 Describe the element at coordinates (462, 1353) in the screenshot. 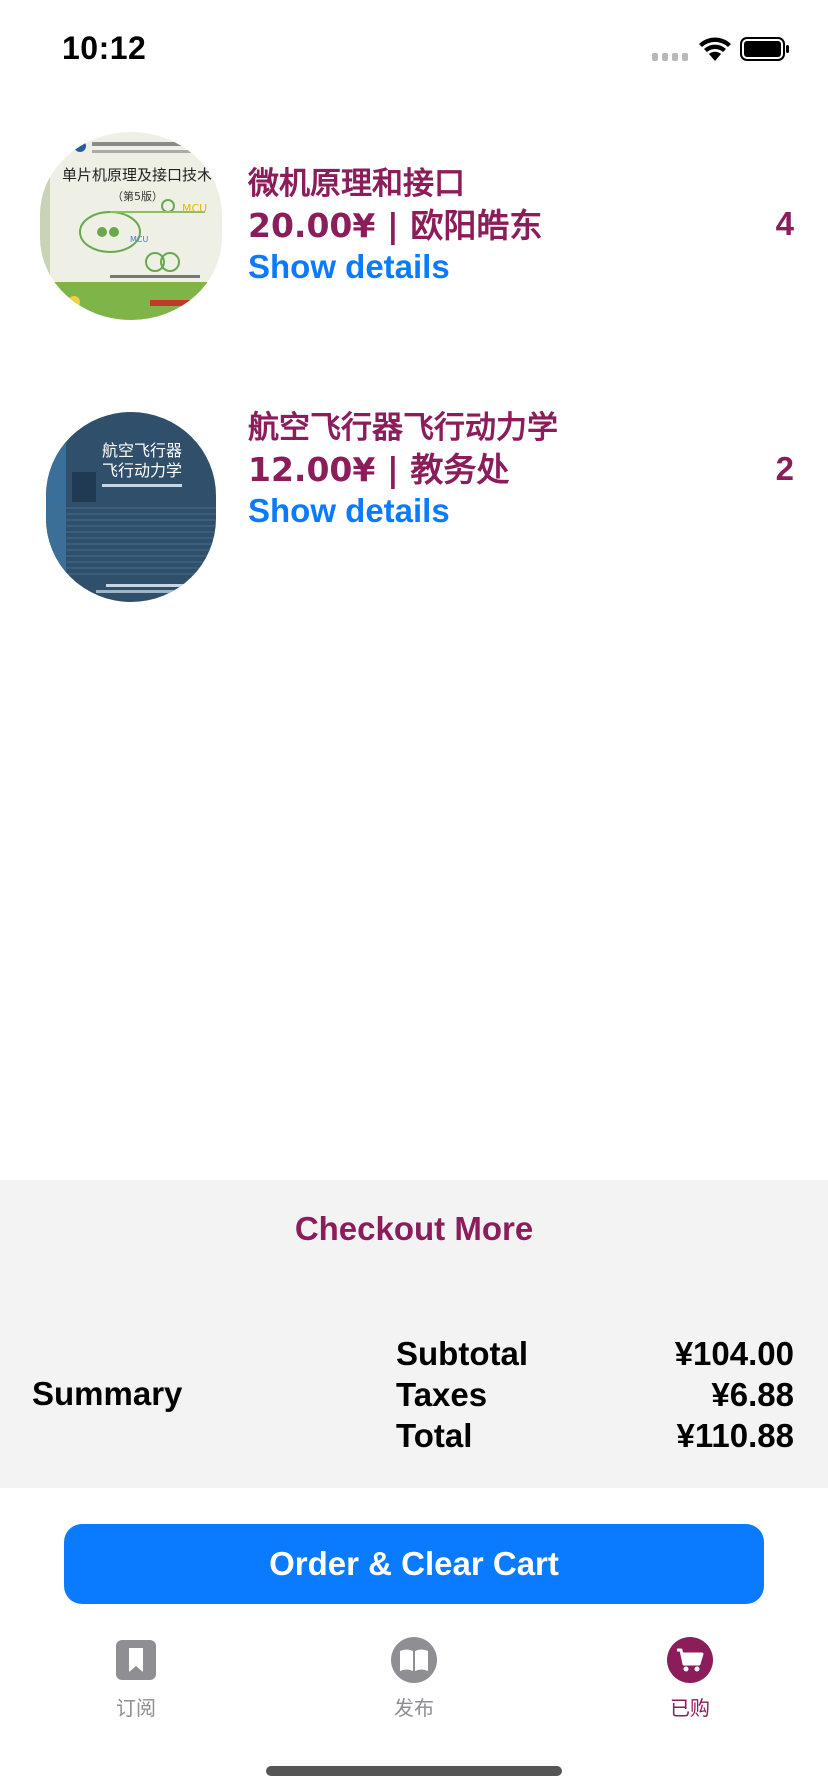

I see `subtotal-label: Subtotal` at that location.